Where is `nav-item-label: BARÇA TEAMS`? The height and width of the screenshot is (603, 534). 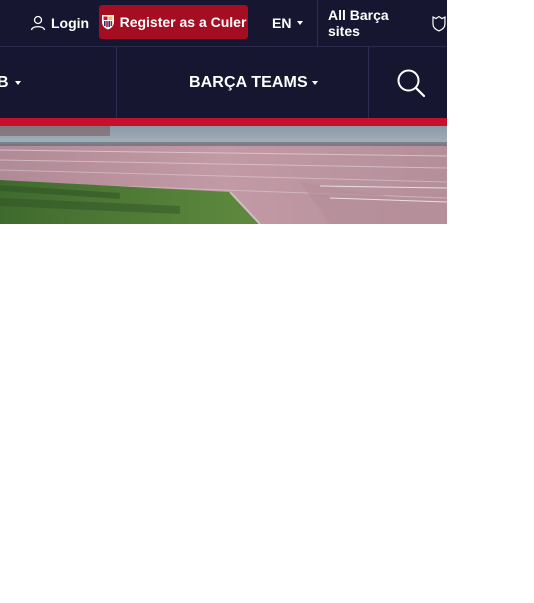 nav-item-label: BARÇA TEAMS is located at coordinates (248, 82).